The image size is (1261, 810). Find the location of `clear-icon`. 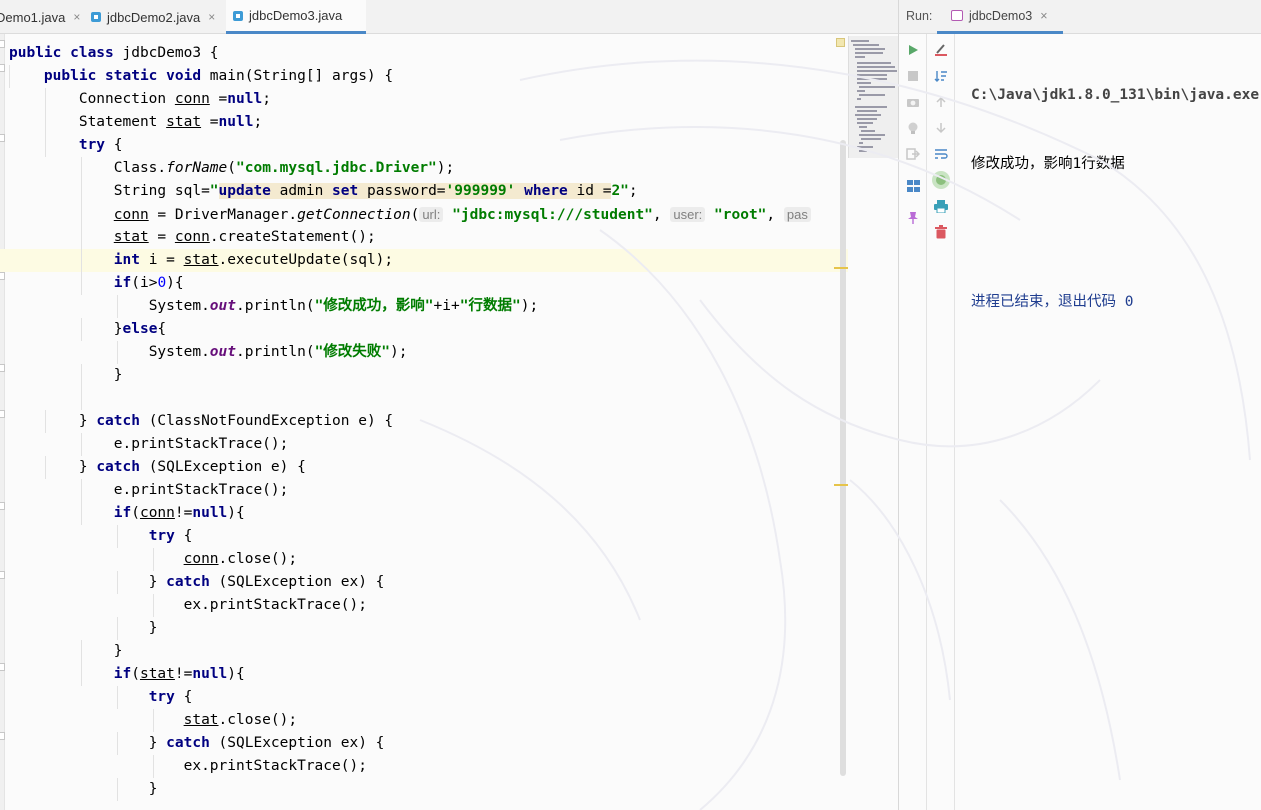

clear-icon is located at coordinates (941, 50).